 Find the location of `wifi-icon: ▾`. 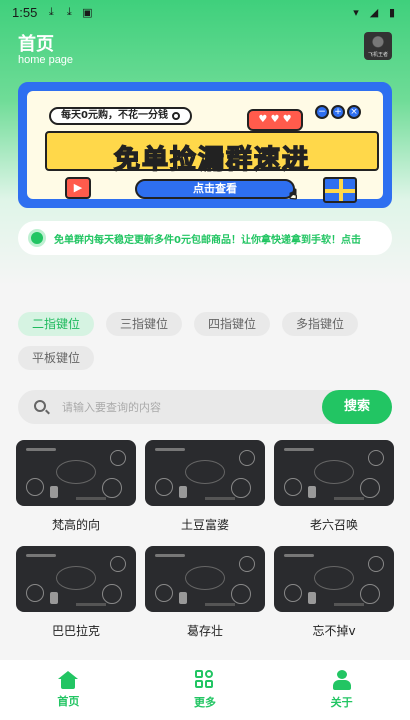

wifi-icon: ▾ is located at coordinates (356, 12).